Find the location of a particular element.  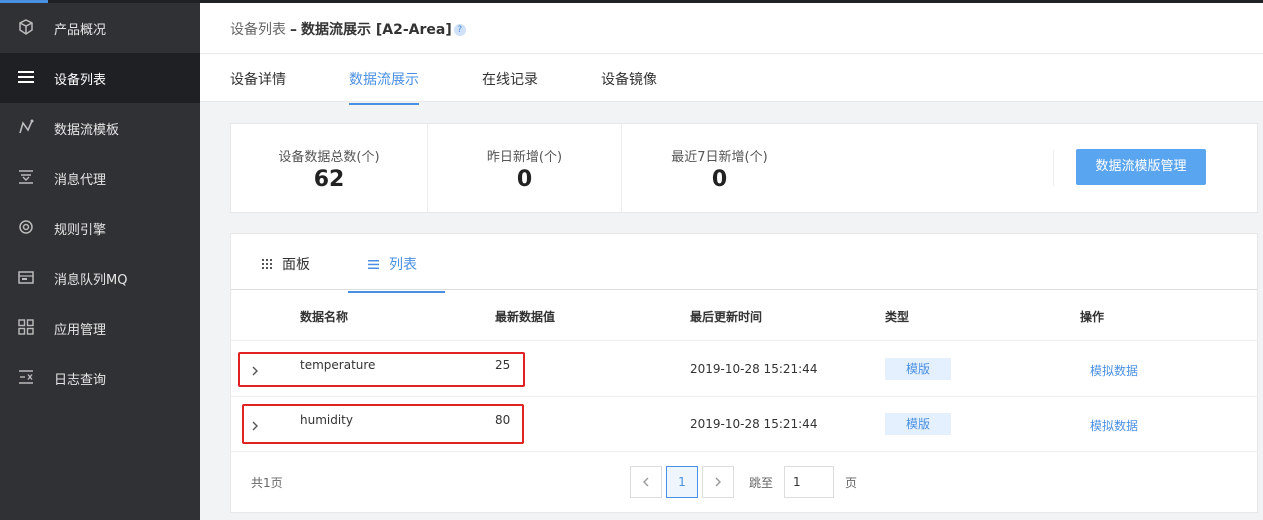

header-bar: 设备列表 – 数据流展示 [A2-Area]? is located at coordinates (731, 28).